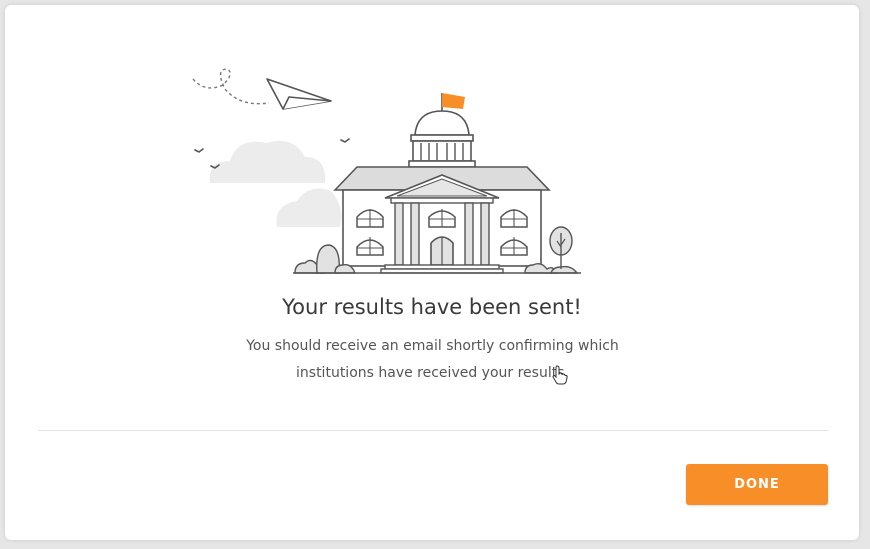 This screenshot has width=870, height=549. What do you see at coordinates (757, 484) in the screenshot?
I see `done-button: DONE` at bounding box center [757, 484].